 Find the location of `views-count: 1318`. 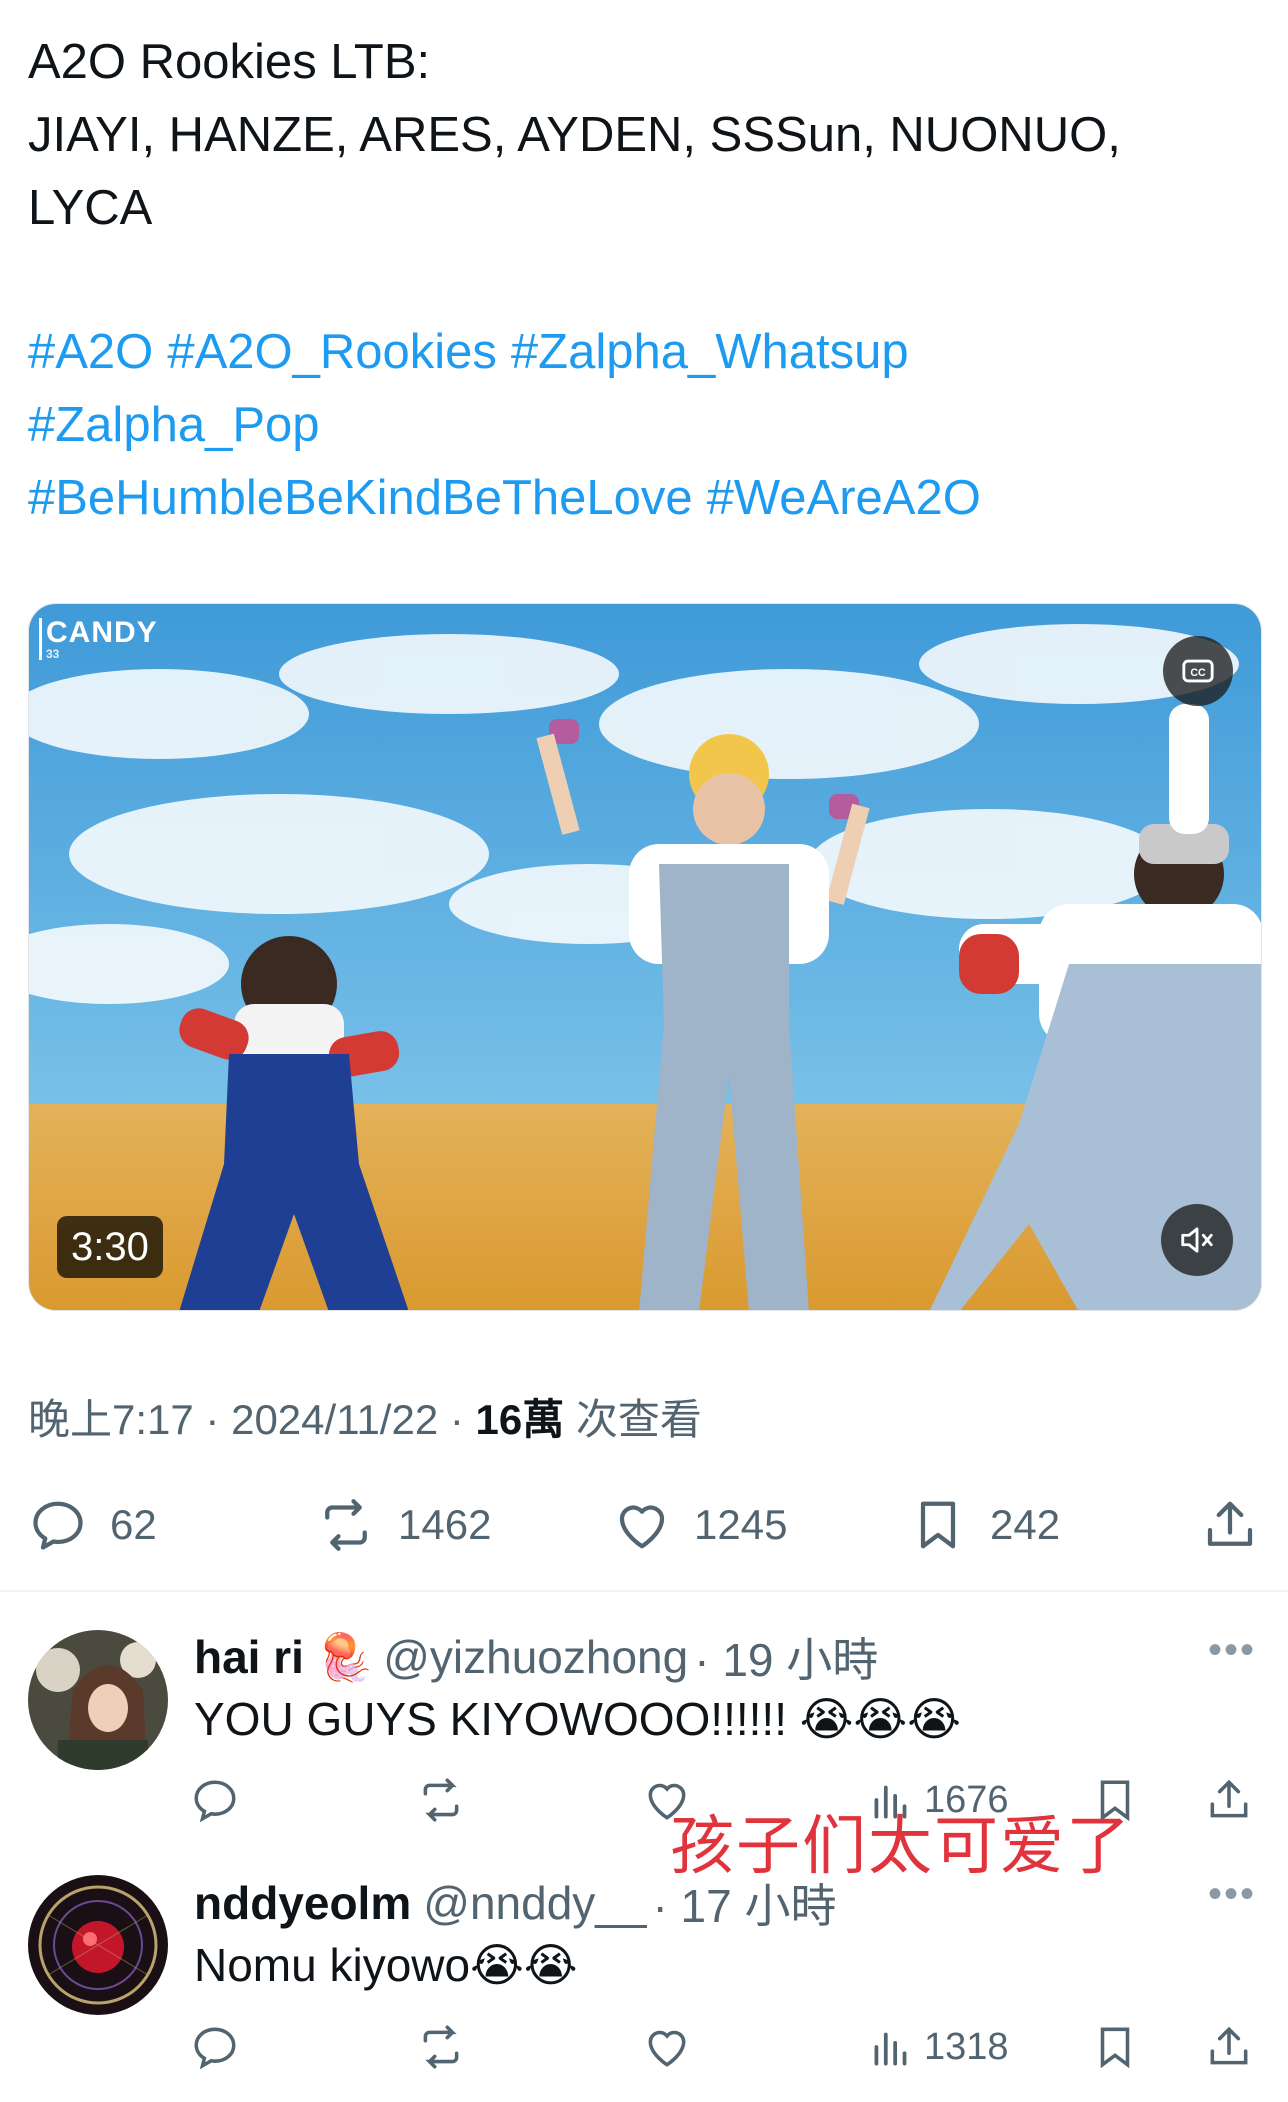

views-count: 1318 is located at coordinates (966, 2046).